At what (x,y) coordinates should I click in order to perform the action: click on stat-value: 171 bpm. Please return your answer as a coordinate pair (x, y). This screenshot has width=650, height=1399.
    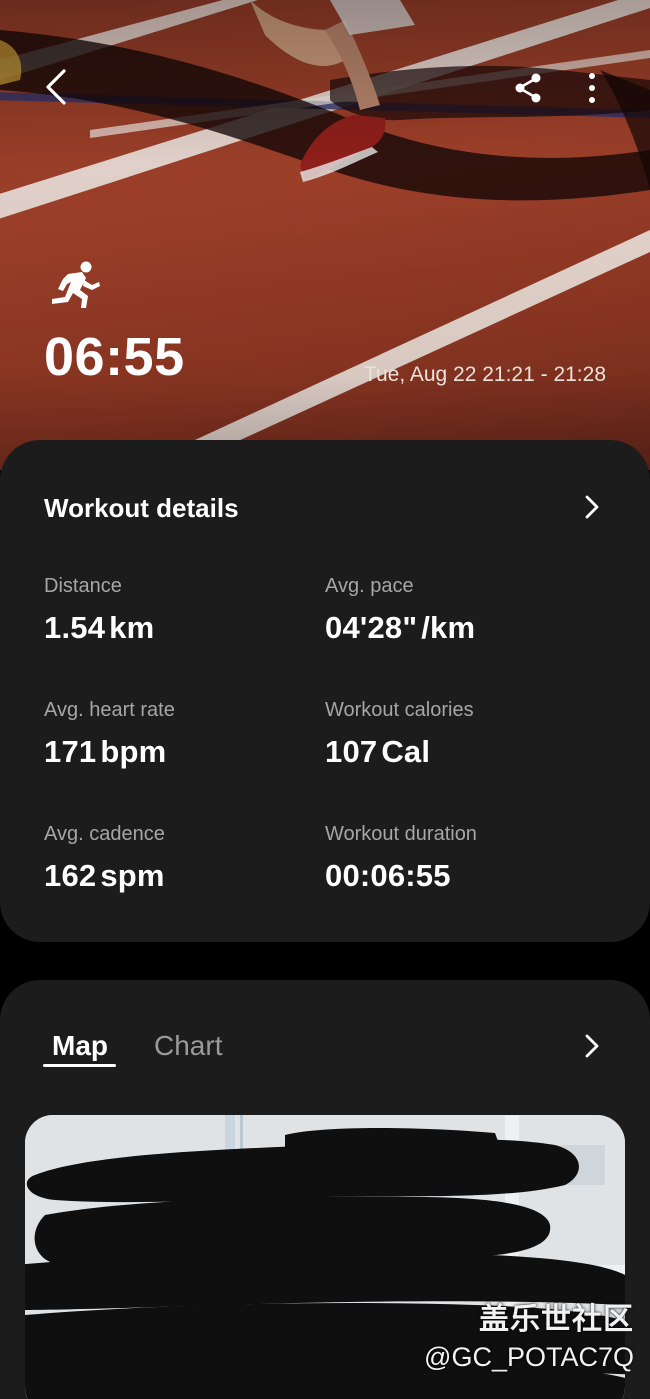
    Looking at the image, I should click on (109, 752).